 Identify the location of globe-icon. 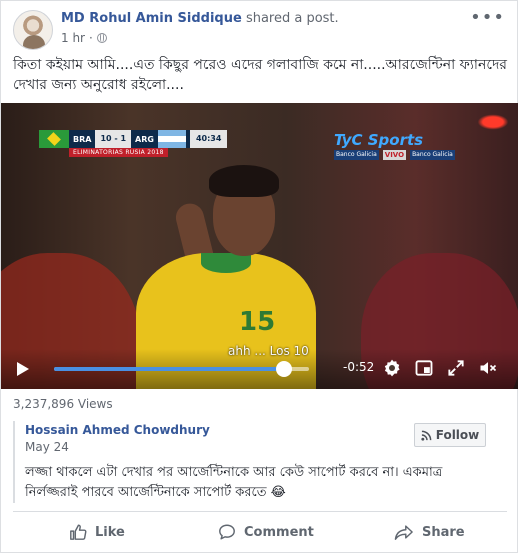
(101, 38).